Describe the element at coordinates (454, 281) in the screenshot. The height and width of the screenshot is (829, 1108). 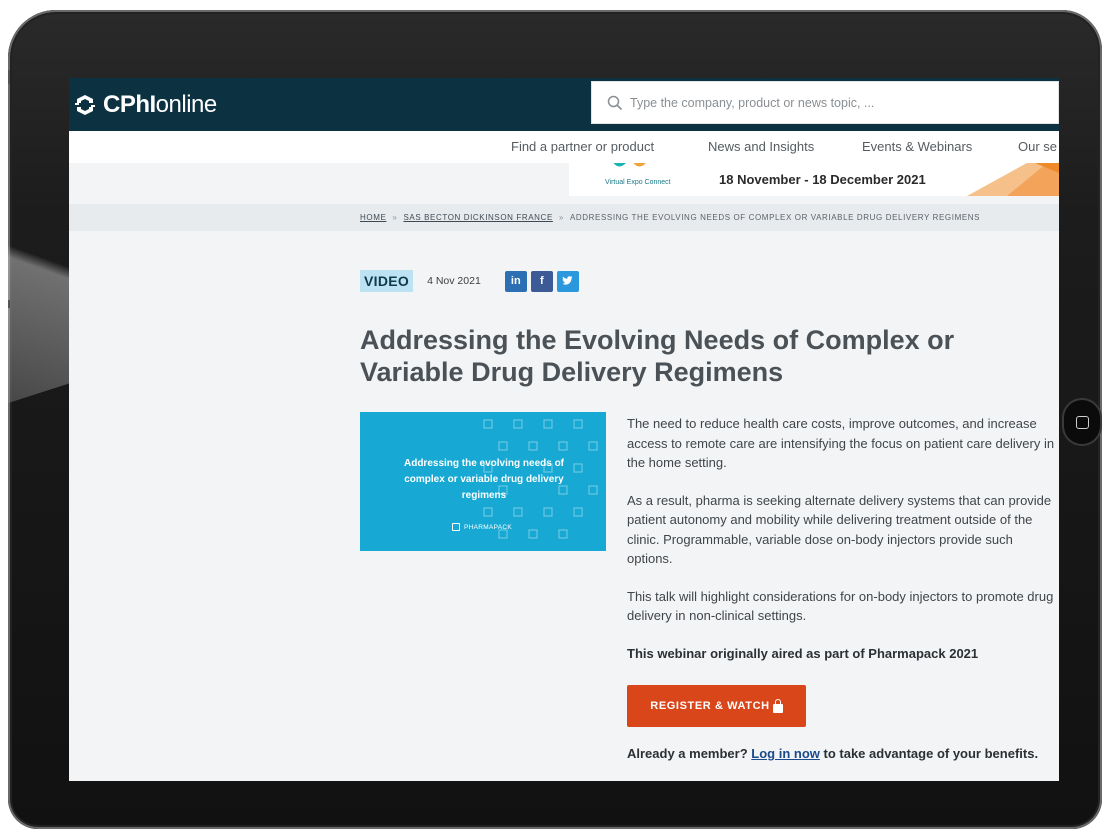
I see `publish-date: 4 Nov 2021` at that location.